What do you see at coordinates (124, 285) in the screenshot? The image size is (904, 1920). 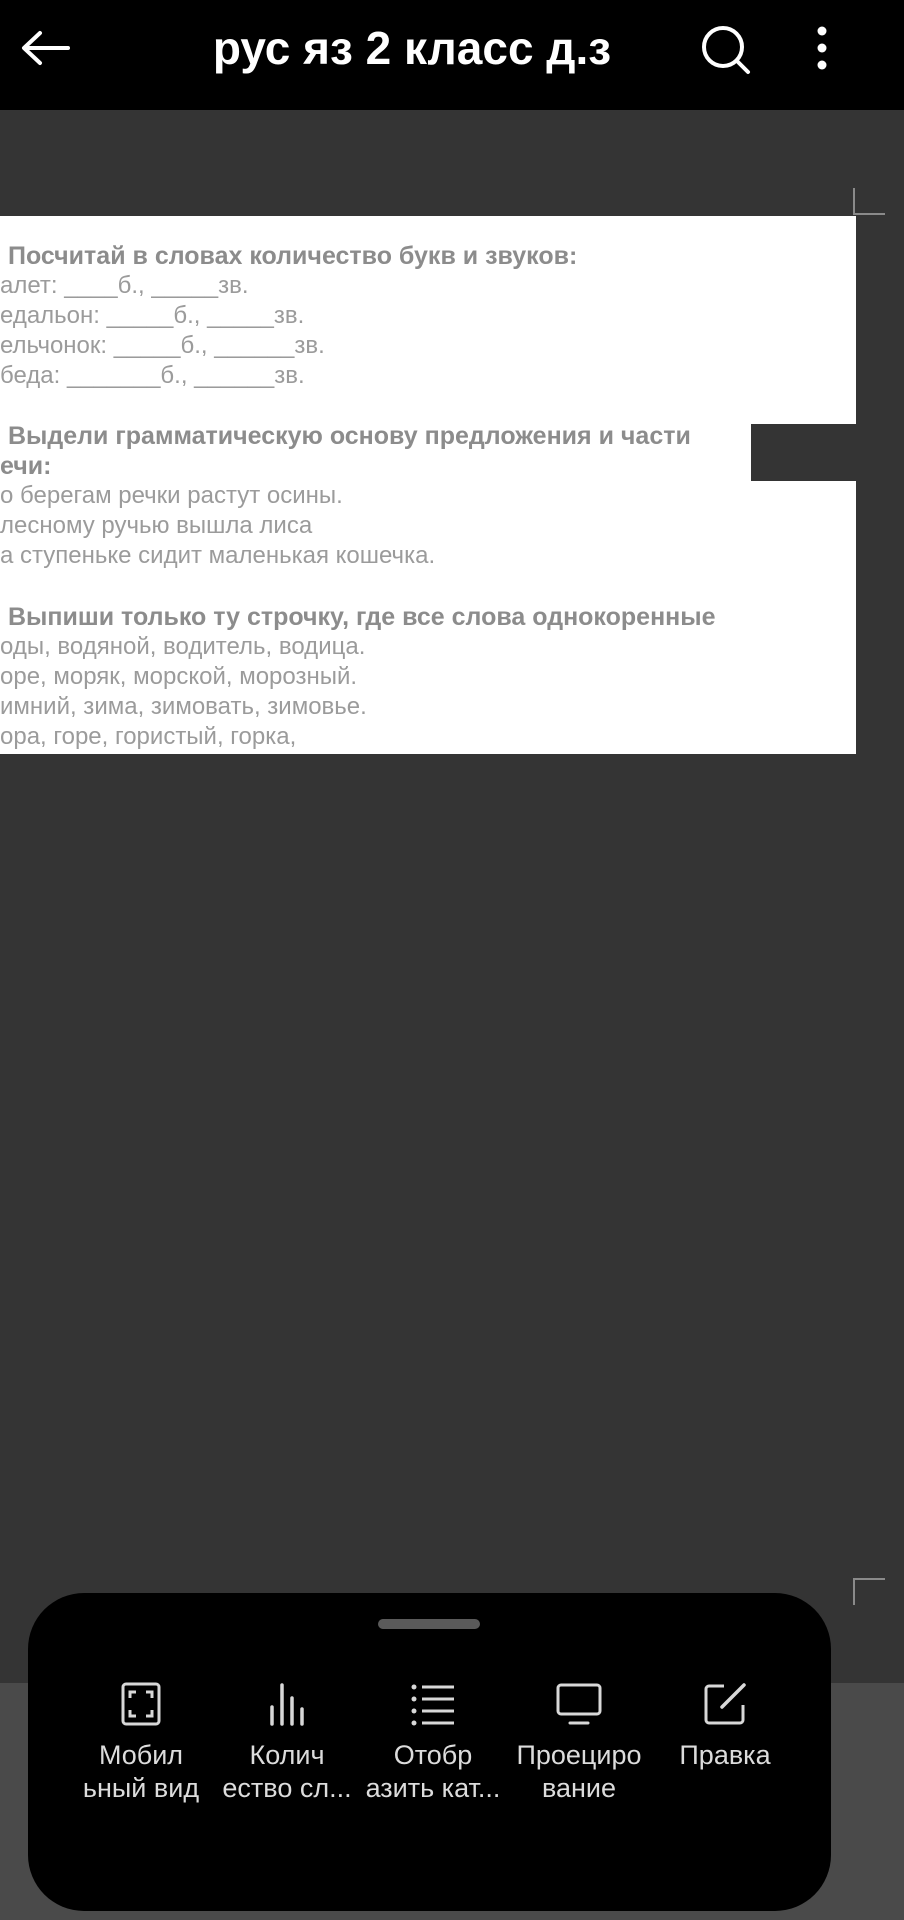 I see `doc-text-line: алет: ____б., _____зв.` at bounding box center [124, 285].